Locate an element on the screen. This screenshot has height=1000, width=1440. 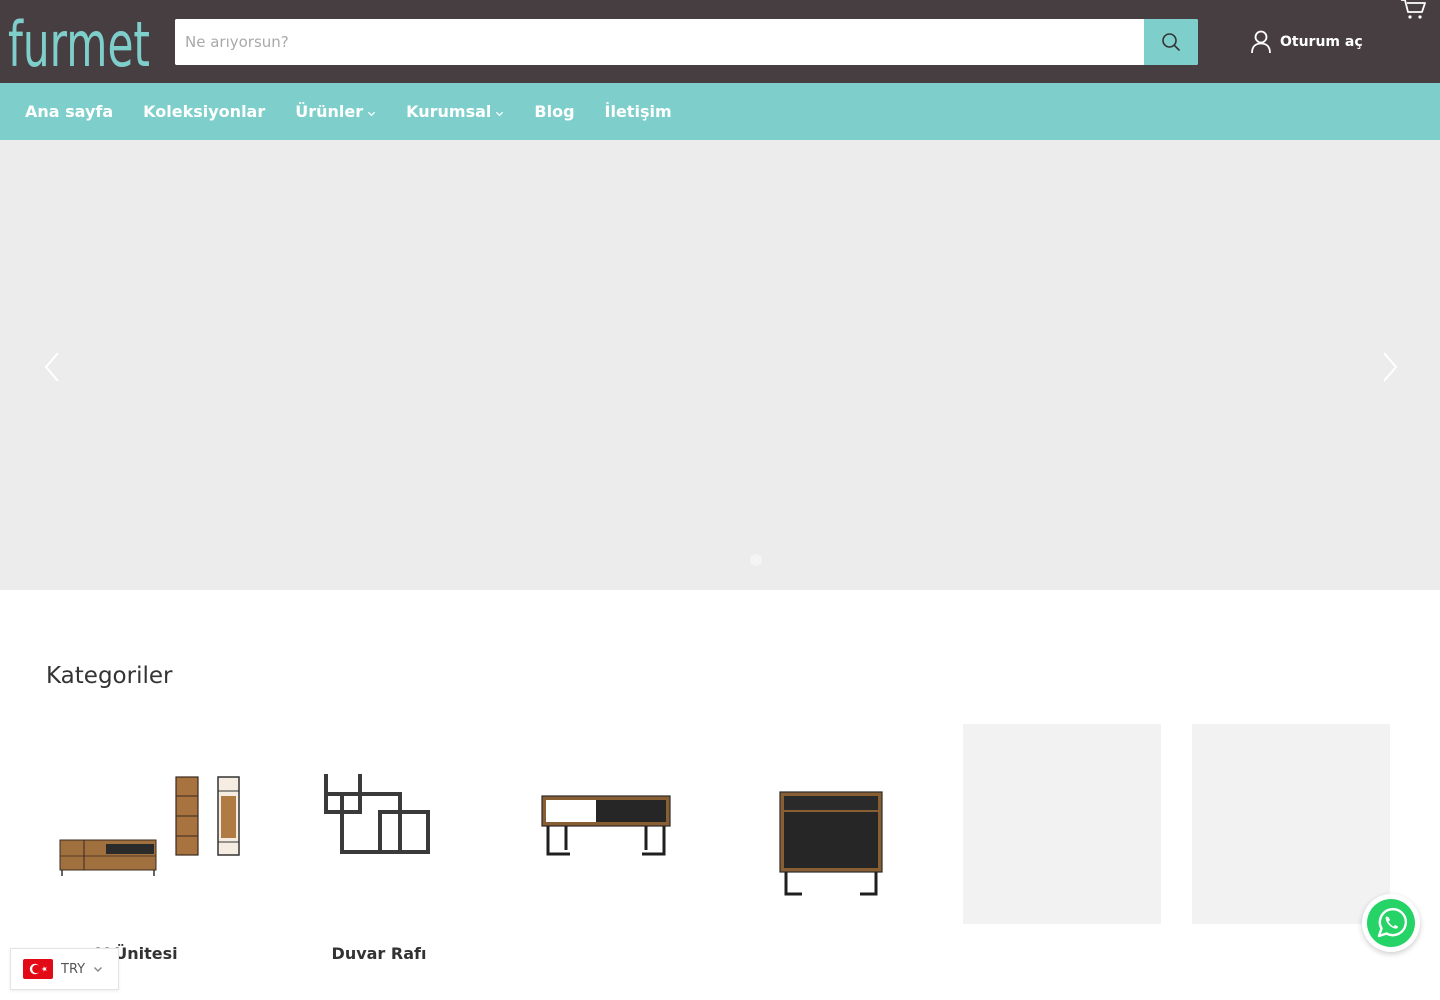
categories-title: Kategoriler is located at coordinates (109, 676).